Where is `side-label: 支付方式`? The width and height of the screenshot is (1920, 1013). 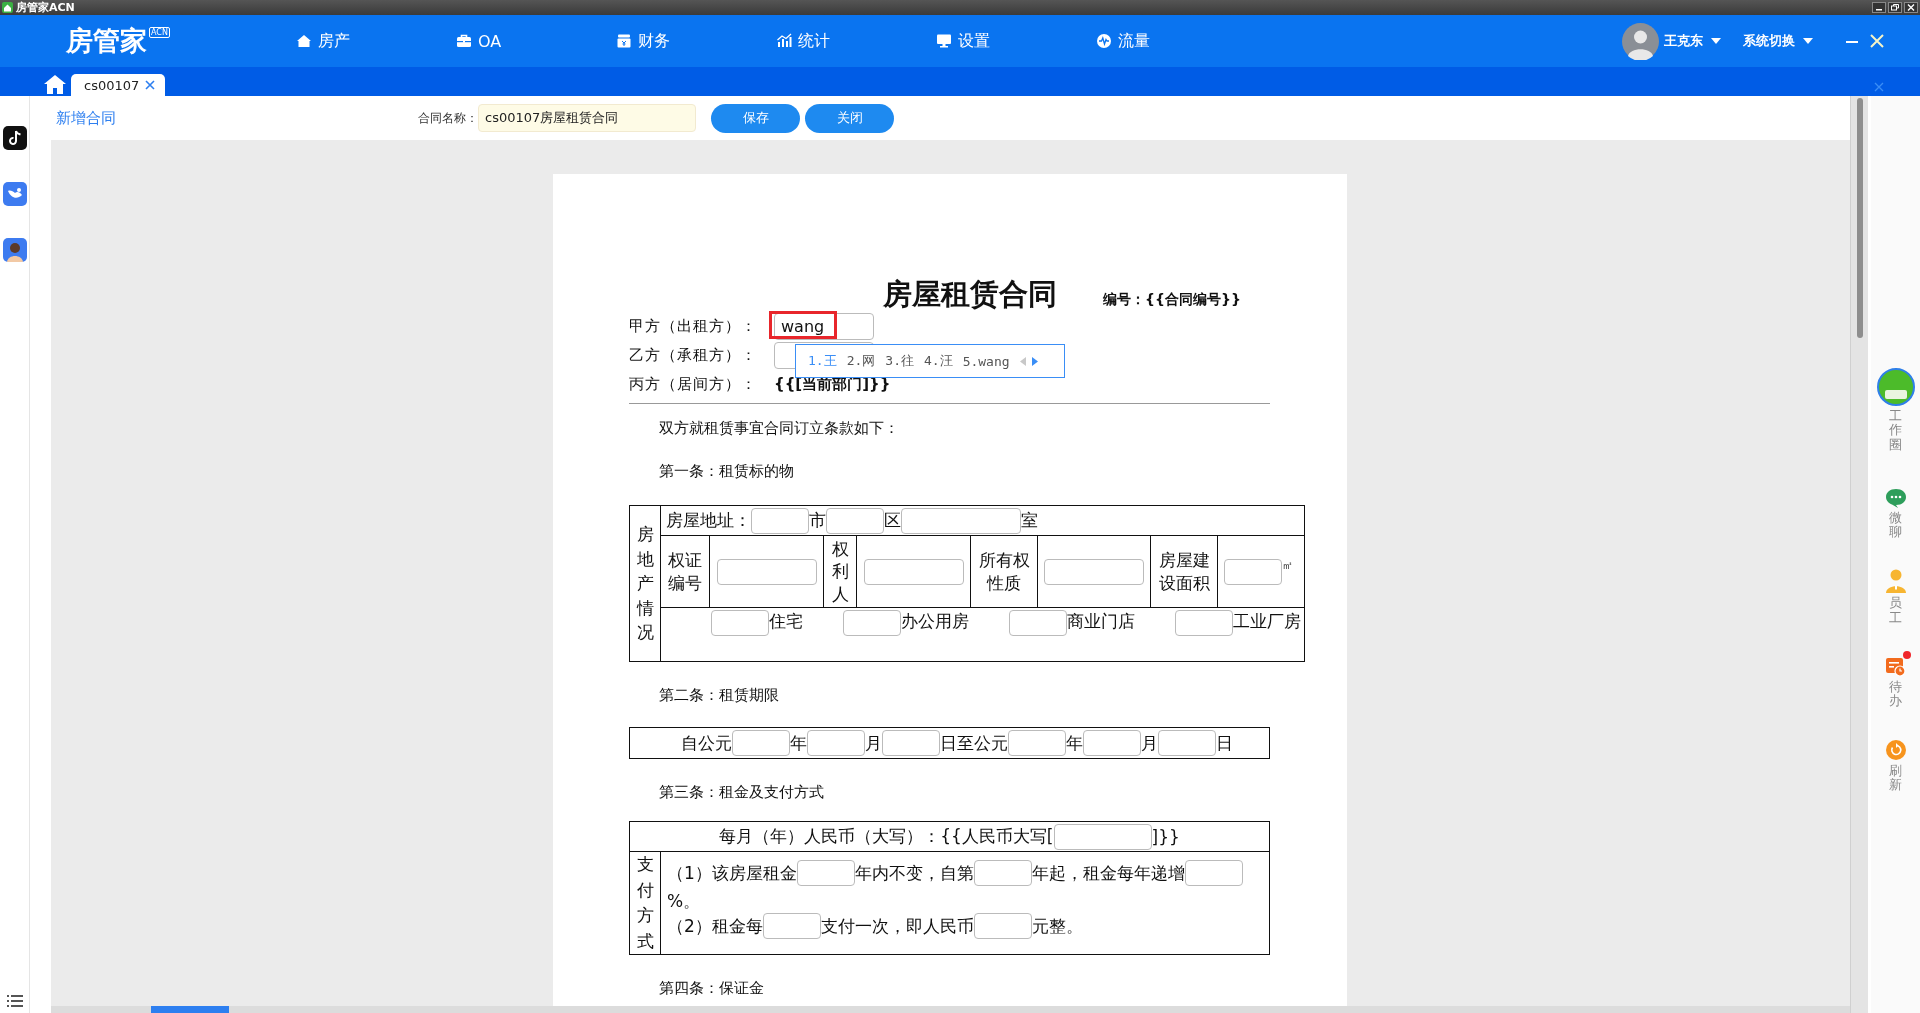
side-label: 支付方式 is located at coordinates (645, 903).